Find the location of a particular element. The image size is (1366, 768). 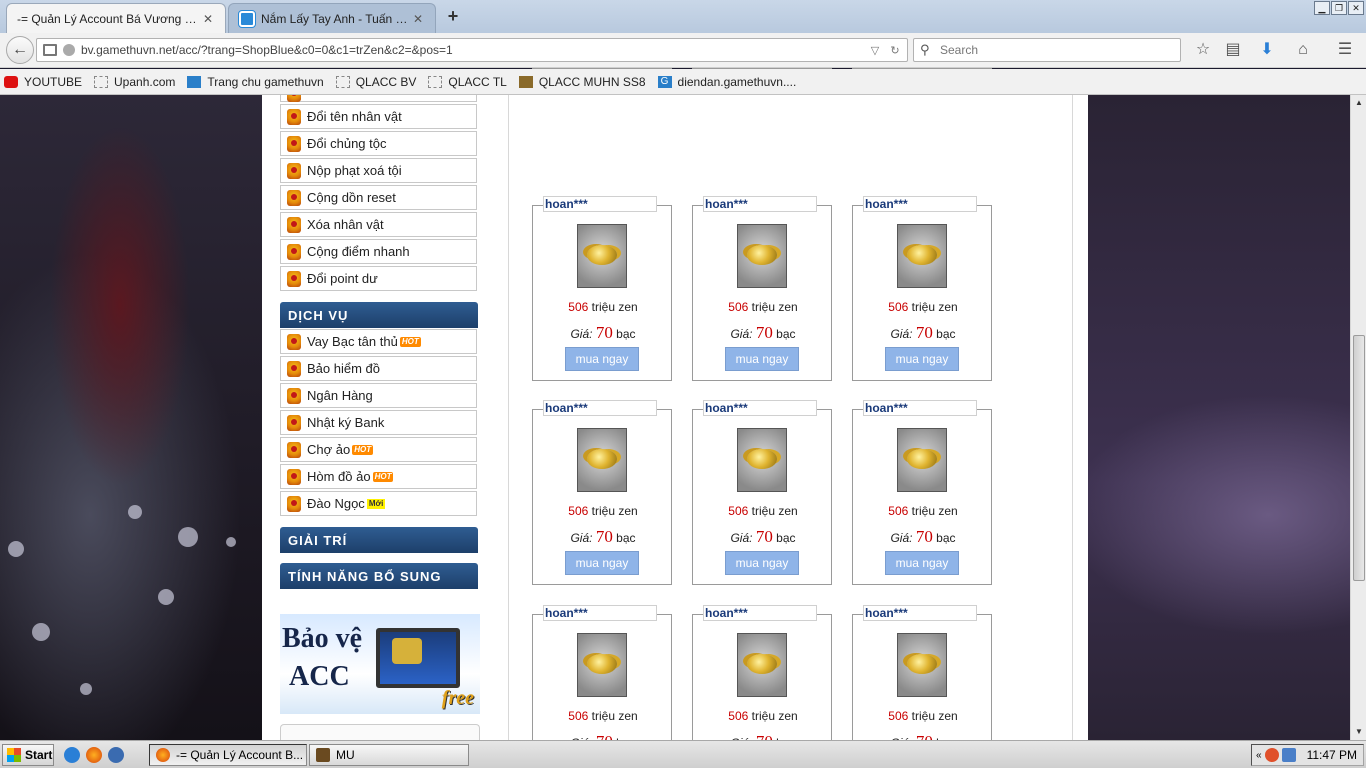

zen-amount: 506 triệu zen is located at coordinates (923, 307).